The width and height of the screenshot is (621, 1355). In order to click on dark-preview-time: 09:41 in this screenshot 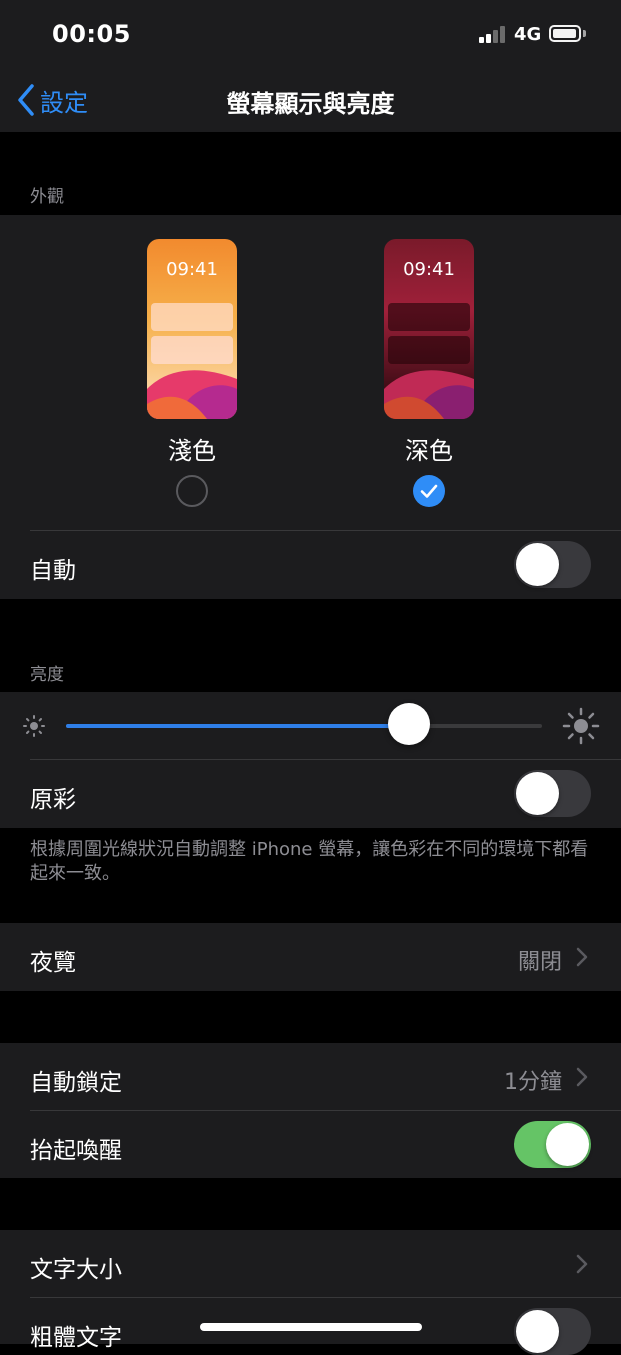, I will do `click(429, 269)`.